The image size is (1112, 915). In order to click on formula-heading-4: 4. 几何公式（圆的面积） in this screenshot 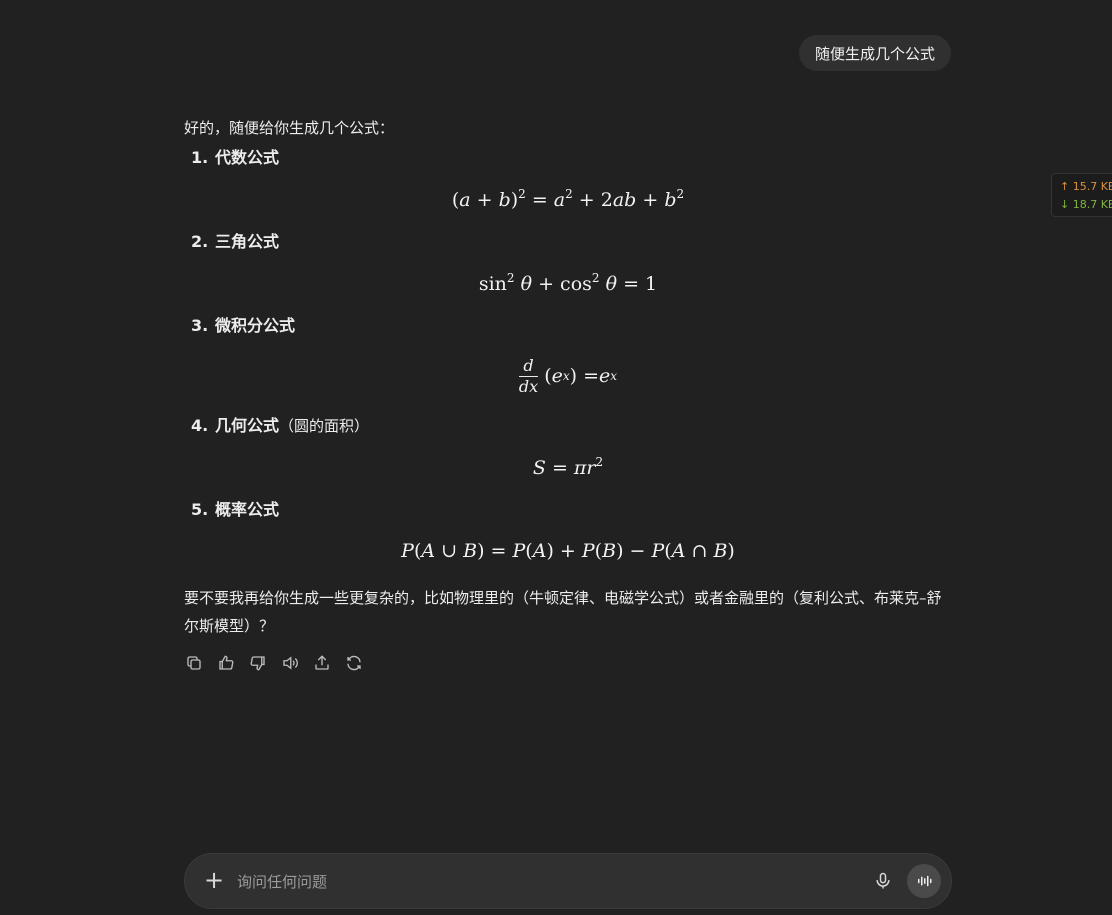, I will do `click(568, 426)`.